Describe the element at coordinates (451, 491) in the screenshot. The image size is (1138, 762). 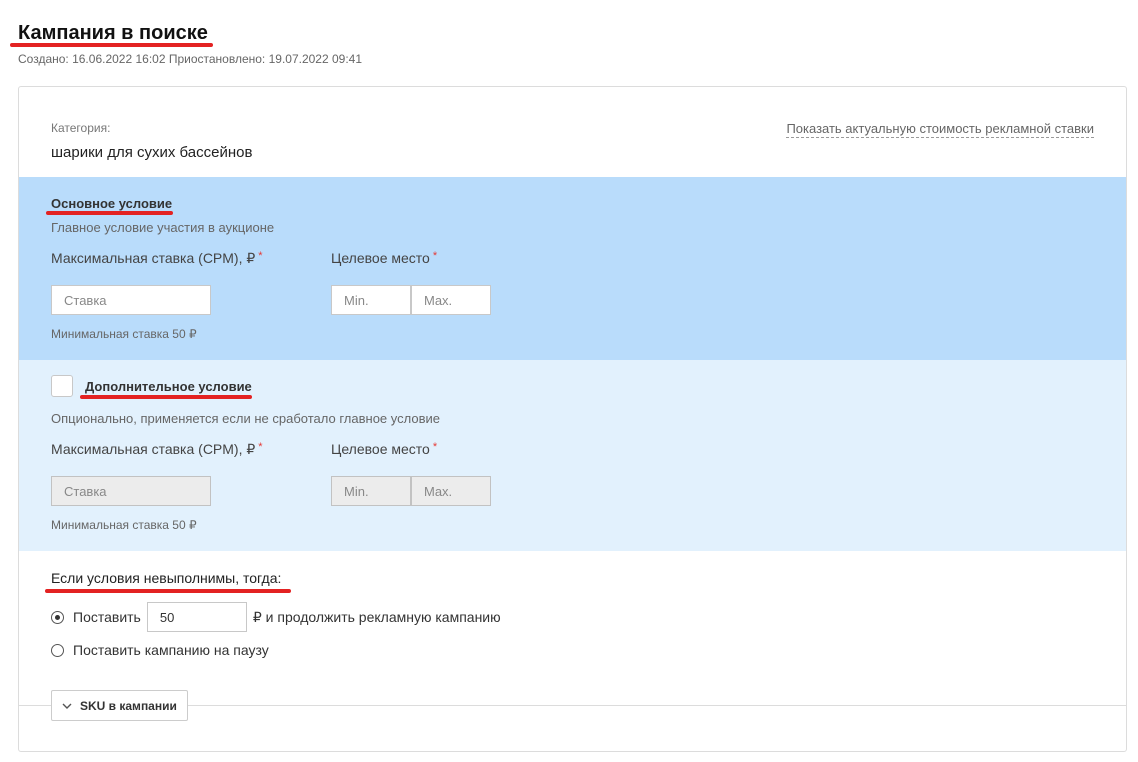
I see `extra-place-max-input` at that location.